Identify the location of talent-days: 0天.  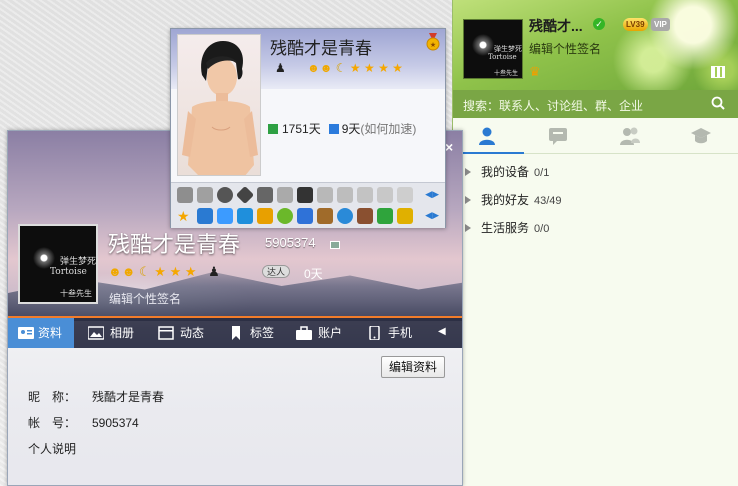
(313, 274).